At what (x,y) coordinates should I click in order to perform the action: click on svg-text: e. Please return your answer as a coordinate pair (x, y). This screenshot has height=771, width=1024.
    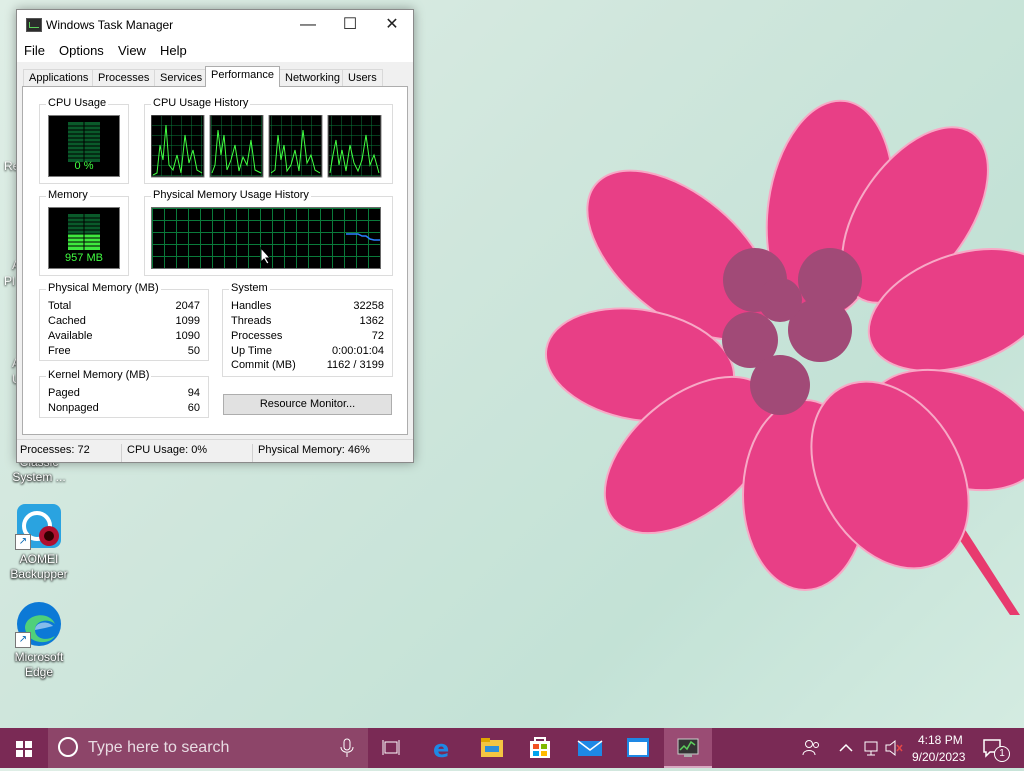
    Looking at the image, I should click on (441, 749).